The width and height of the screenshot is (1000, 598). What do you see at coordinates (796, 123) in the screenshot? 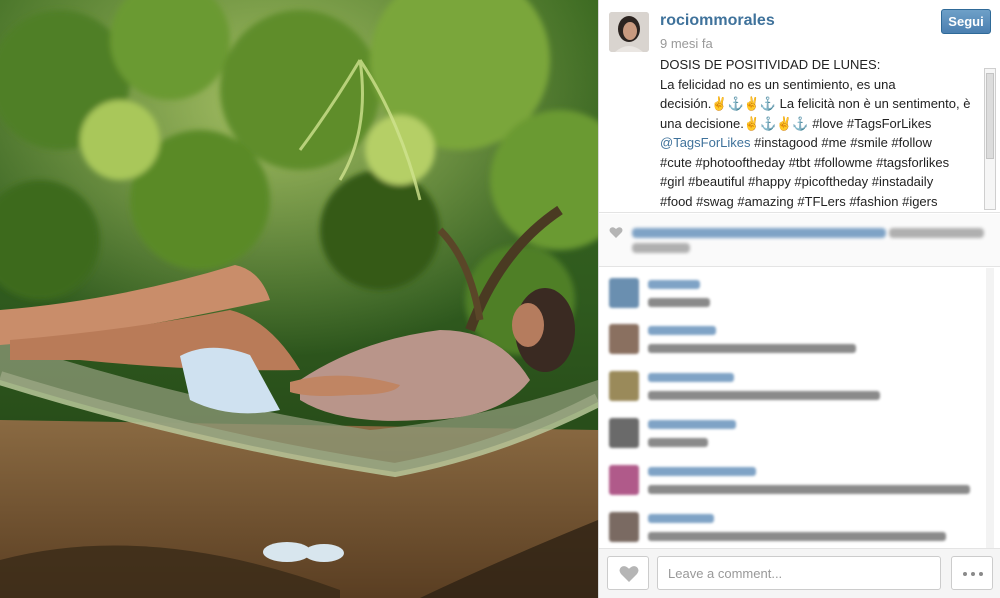
I see `caption-line: una decisione.✌⚓✌⚓ #love #TagsForLikes` at bounding box center [796, 123].